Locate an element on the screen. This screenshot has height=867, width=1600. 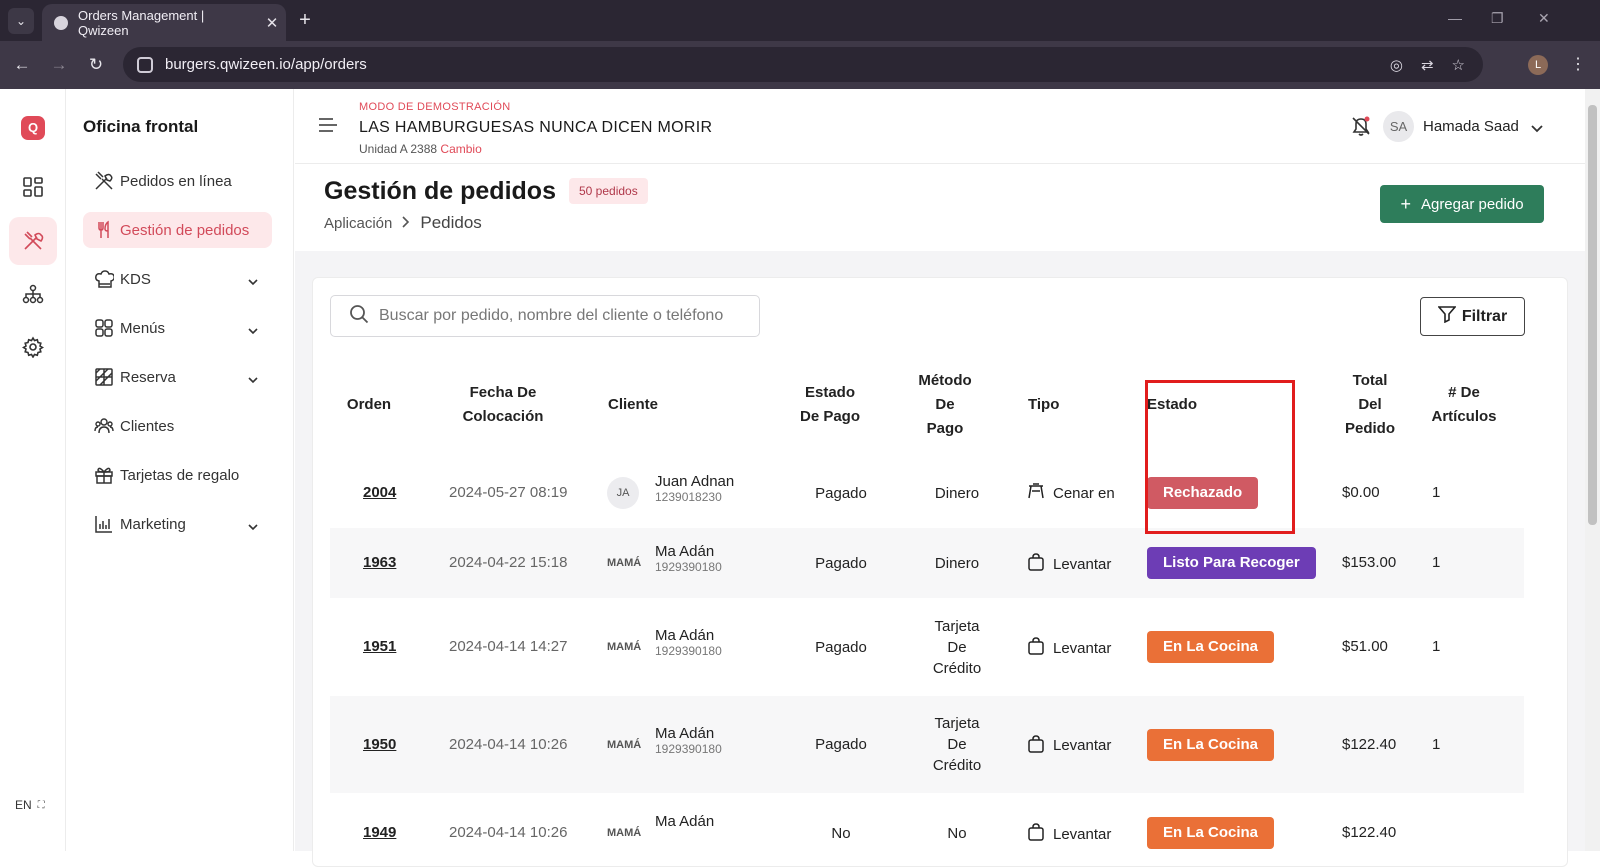
search-input is located at coordinates (564, 316).